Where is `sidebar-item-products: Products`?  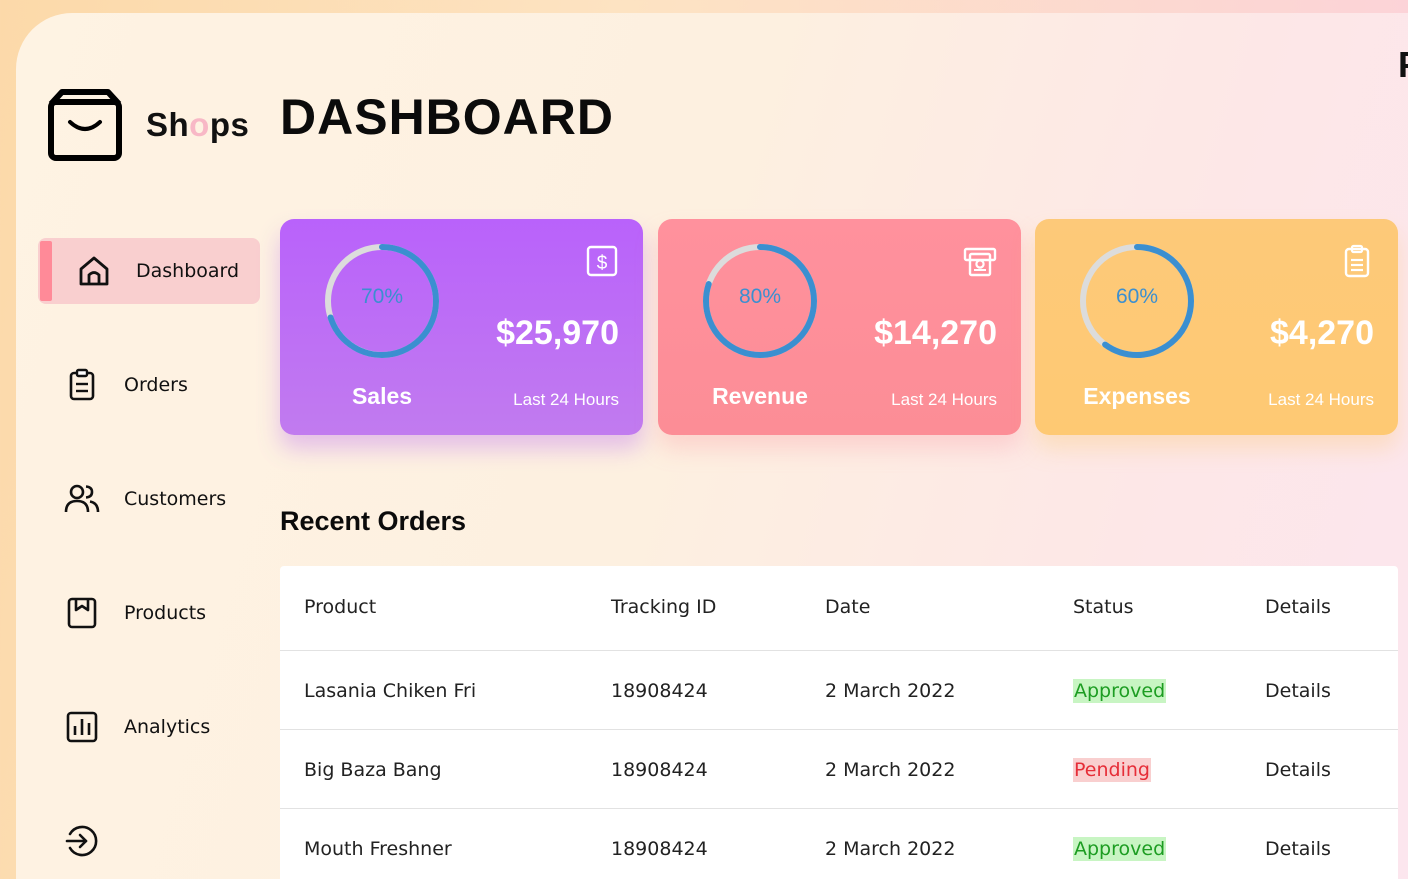
sidebar-item-products: Products is located at coordinates (149, 613).